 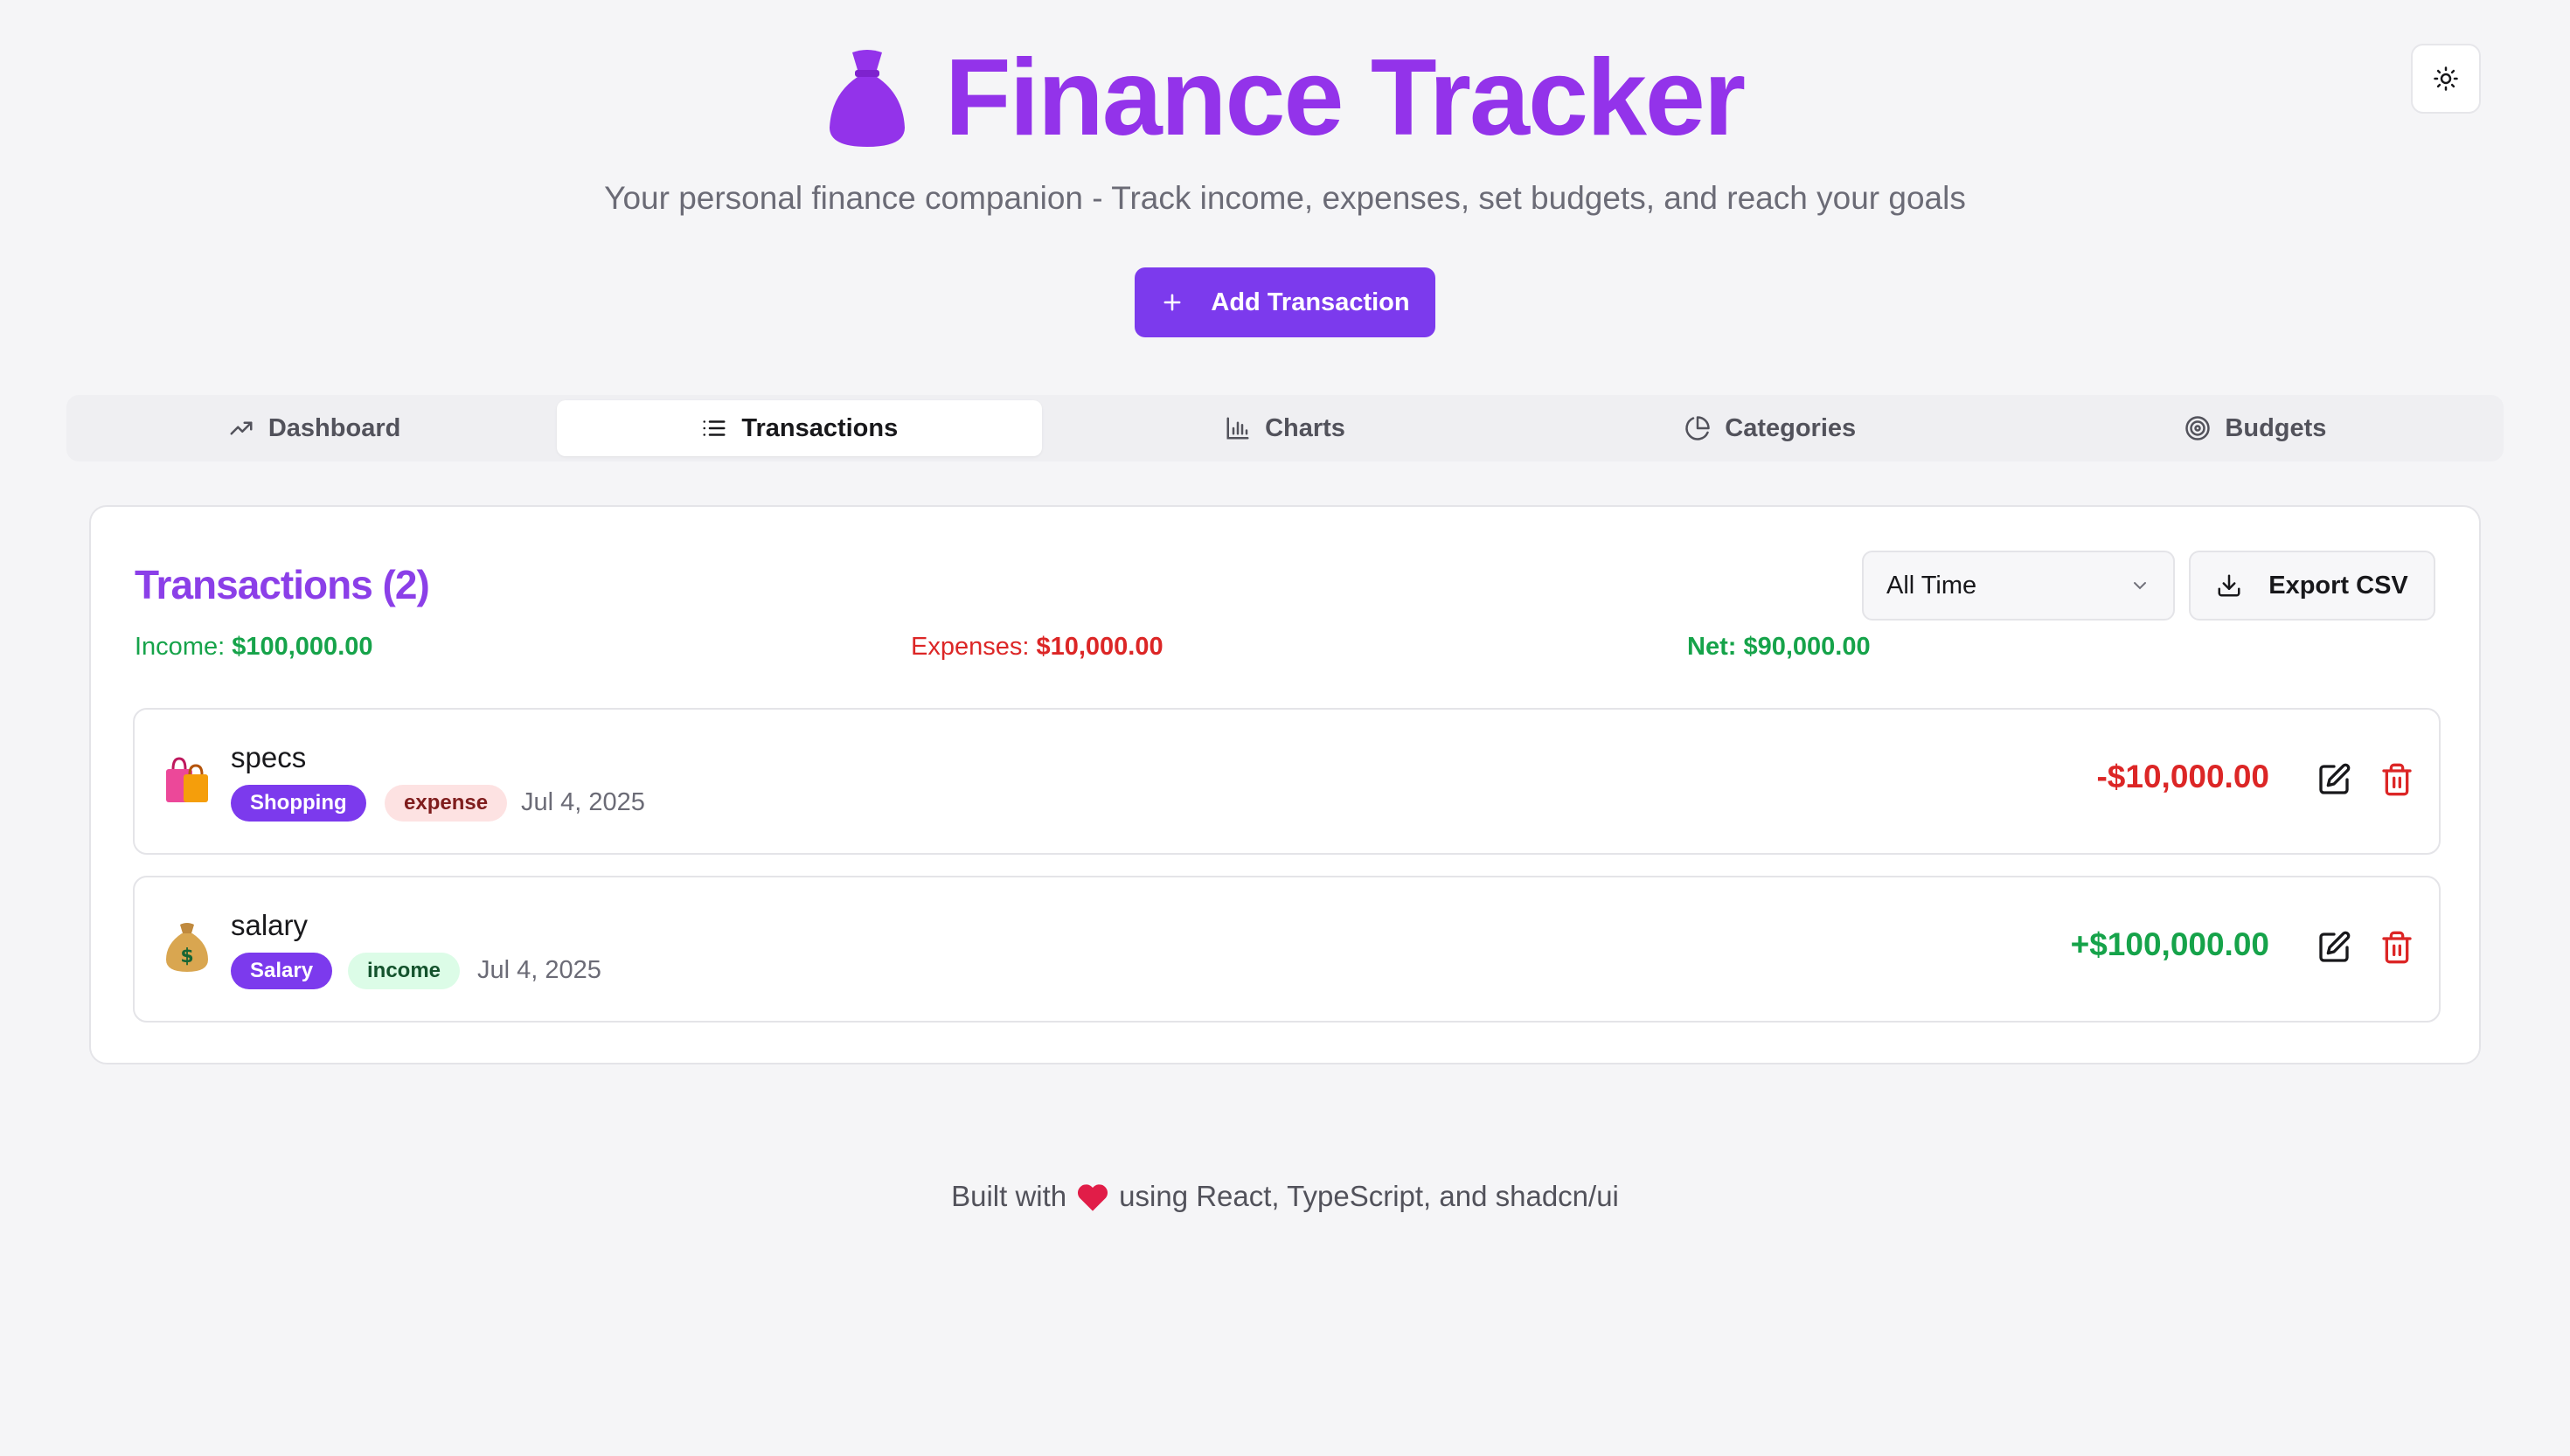 What do you see at coordinates (2140, 586) in the screenshot?
I see `chevron-down-icon` at bounding box center [2140, 586].